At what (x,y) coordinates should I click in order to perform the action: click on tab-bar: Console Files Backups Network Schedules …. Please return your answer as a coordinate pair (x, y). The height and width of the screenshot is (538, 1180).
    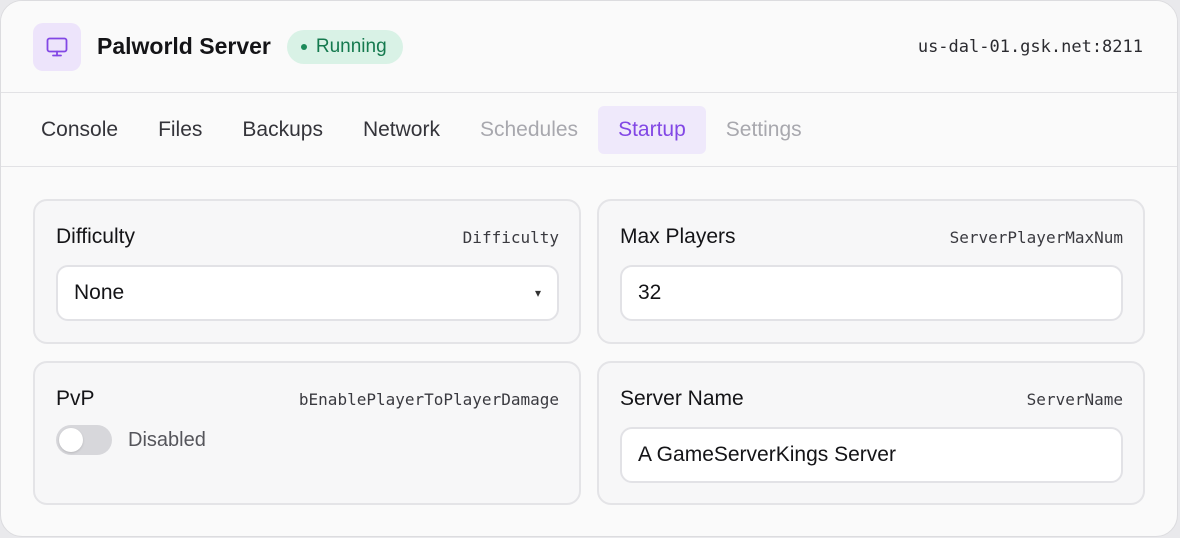
    Looking at the image, I should click on (589, 130).